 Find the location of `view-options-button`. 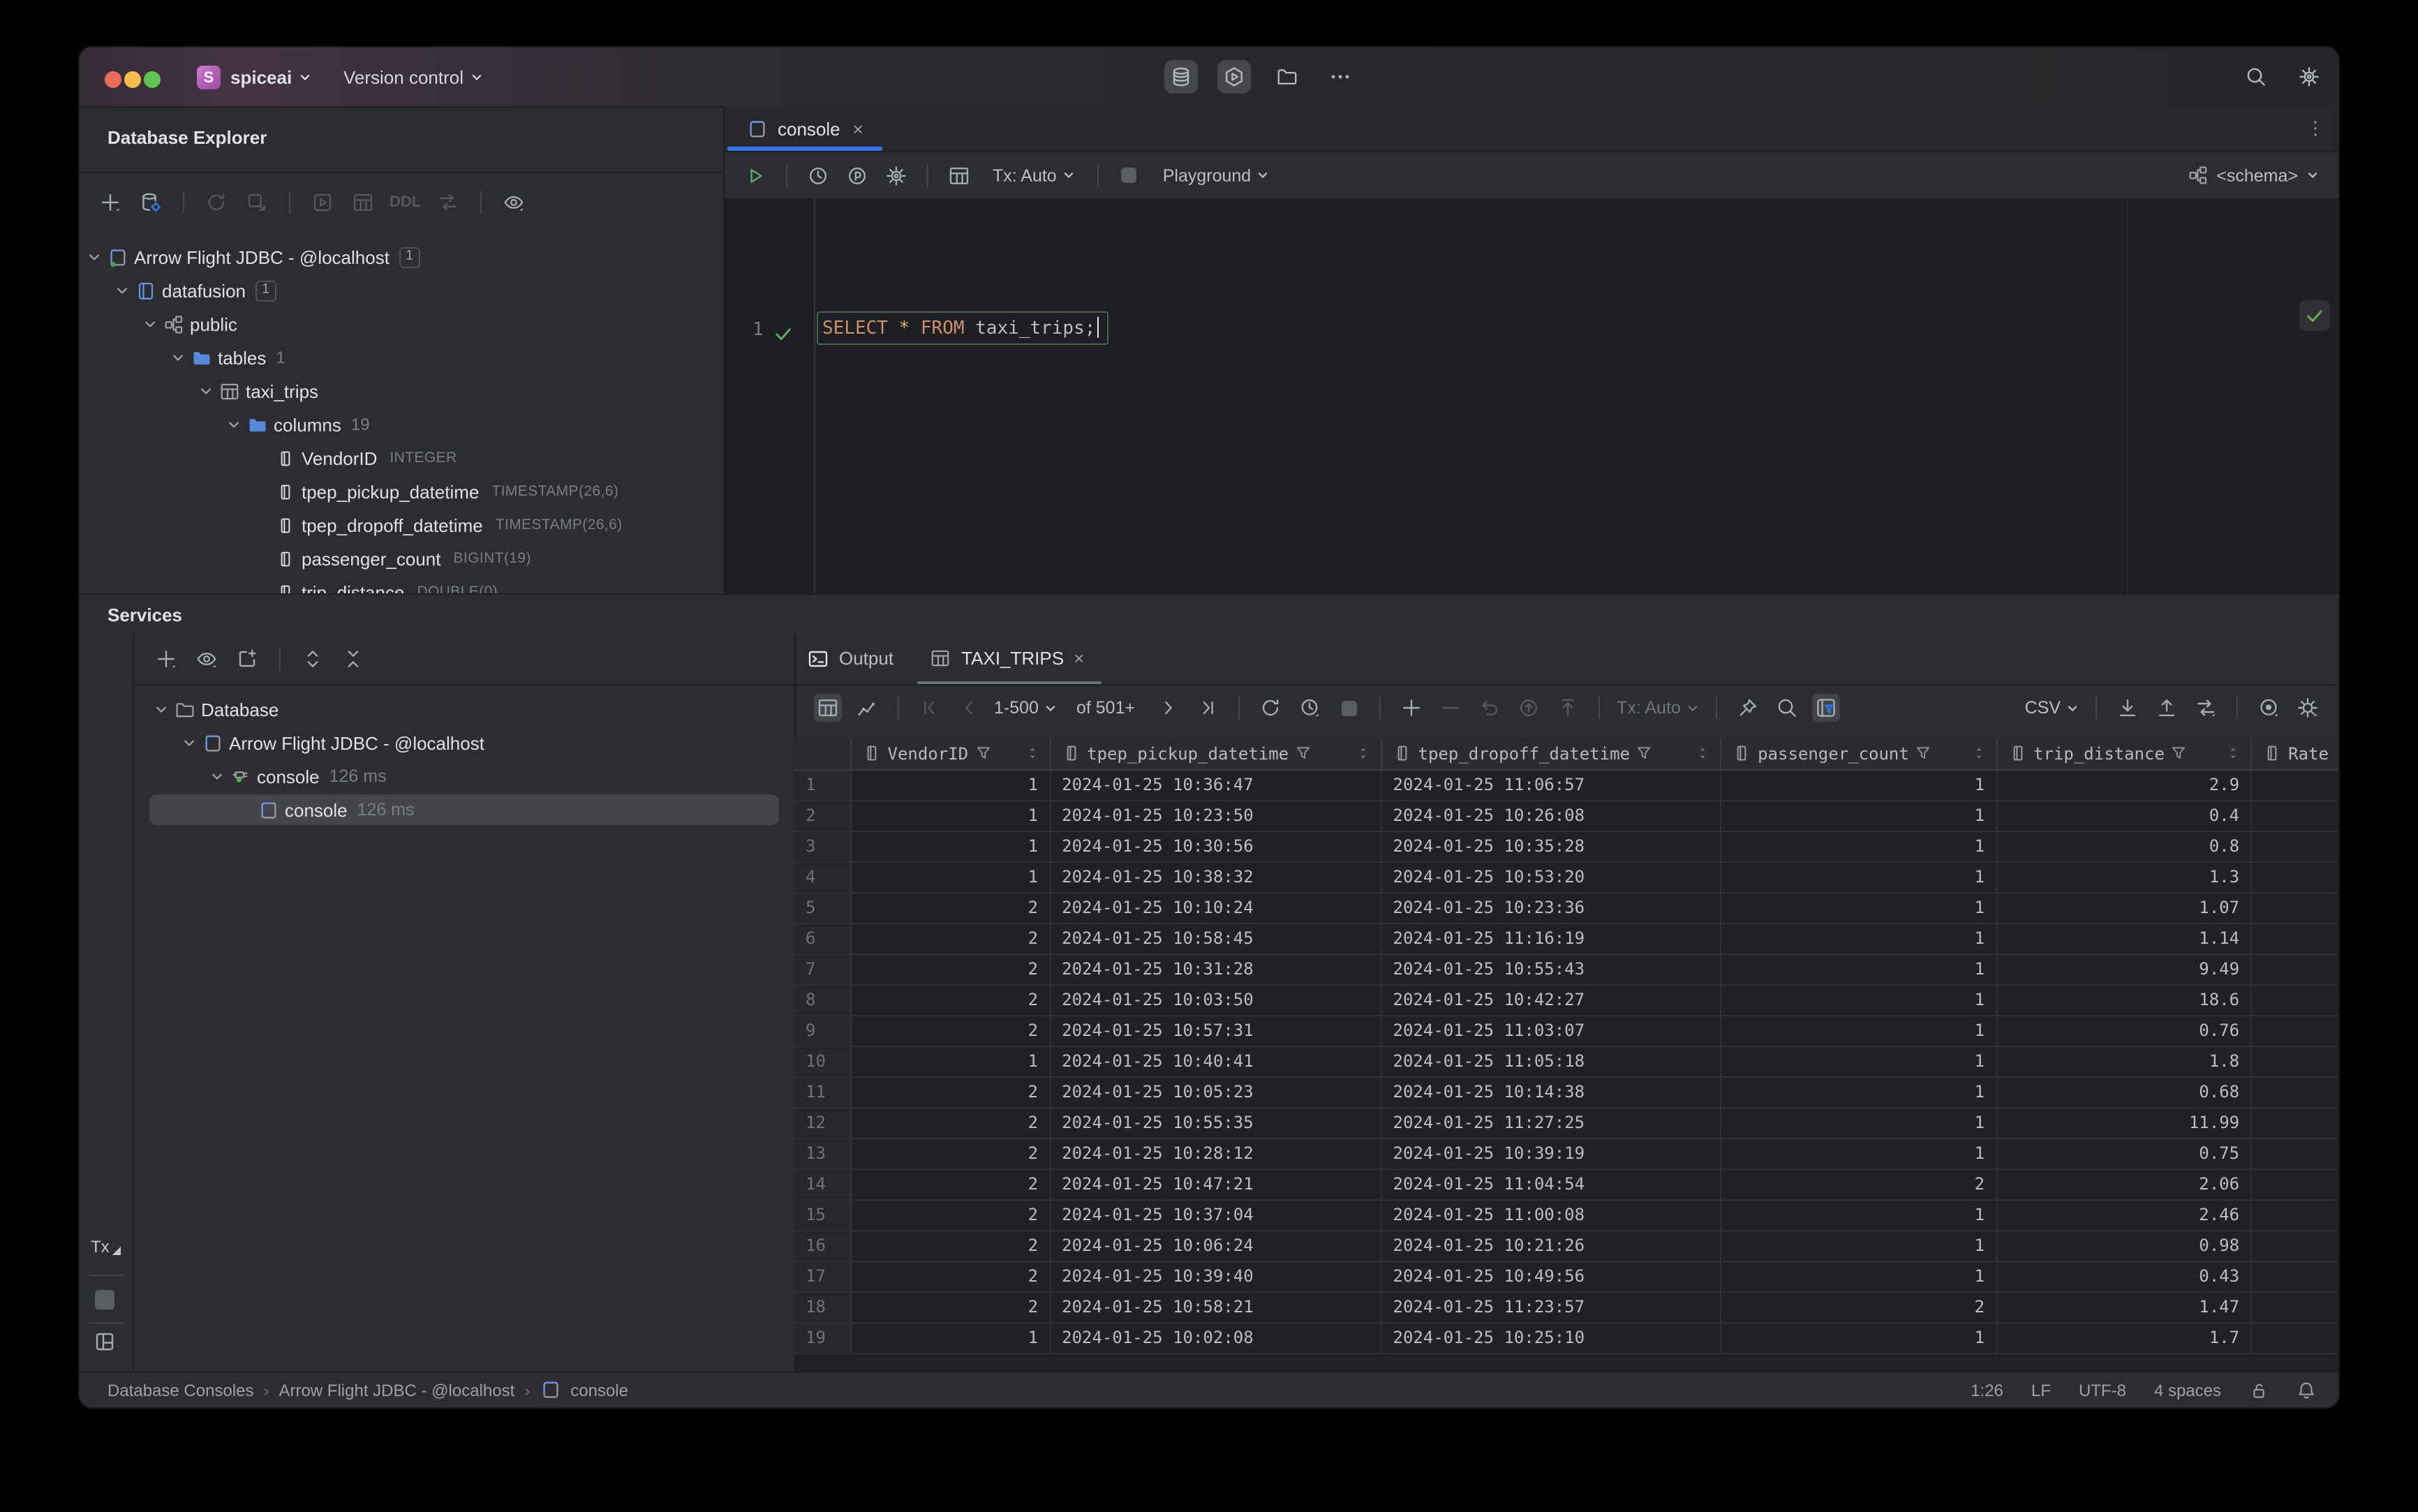

view-options-button is located at coordinates (207, 658).